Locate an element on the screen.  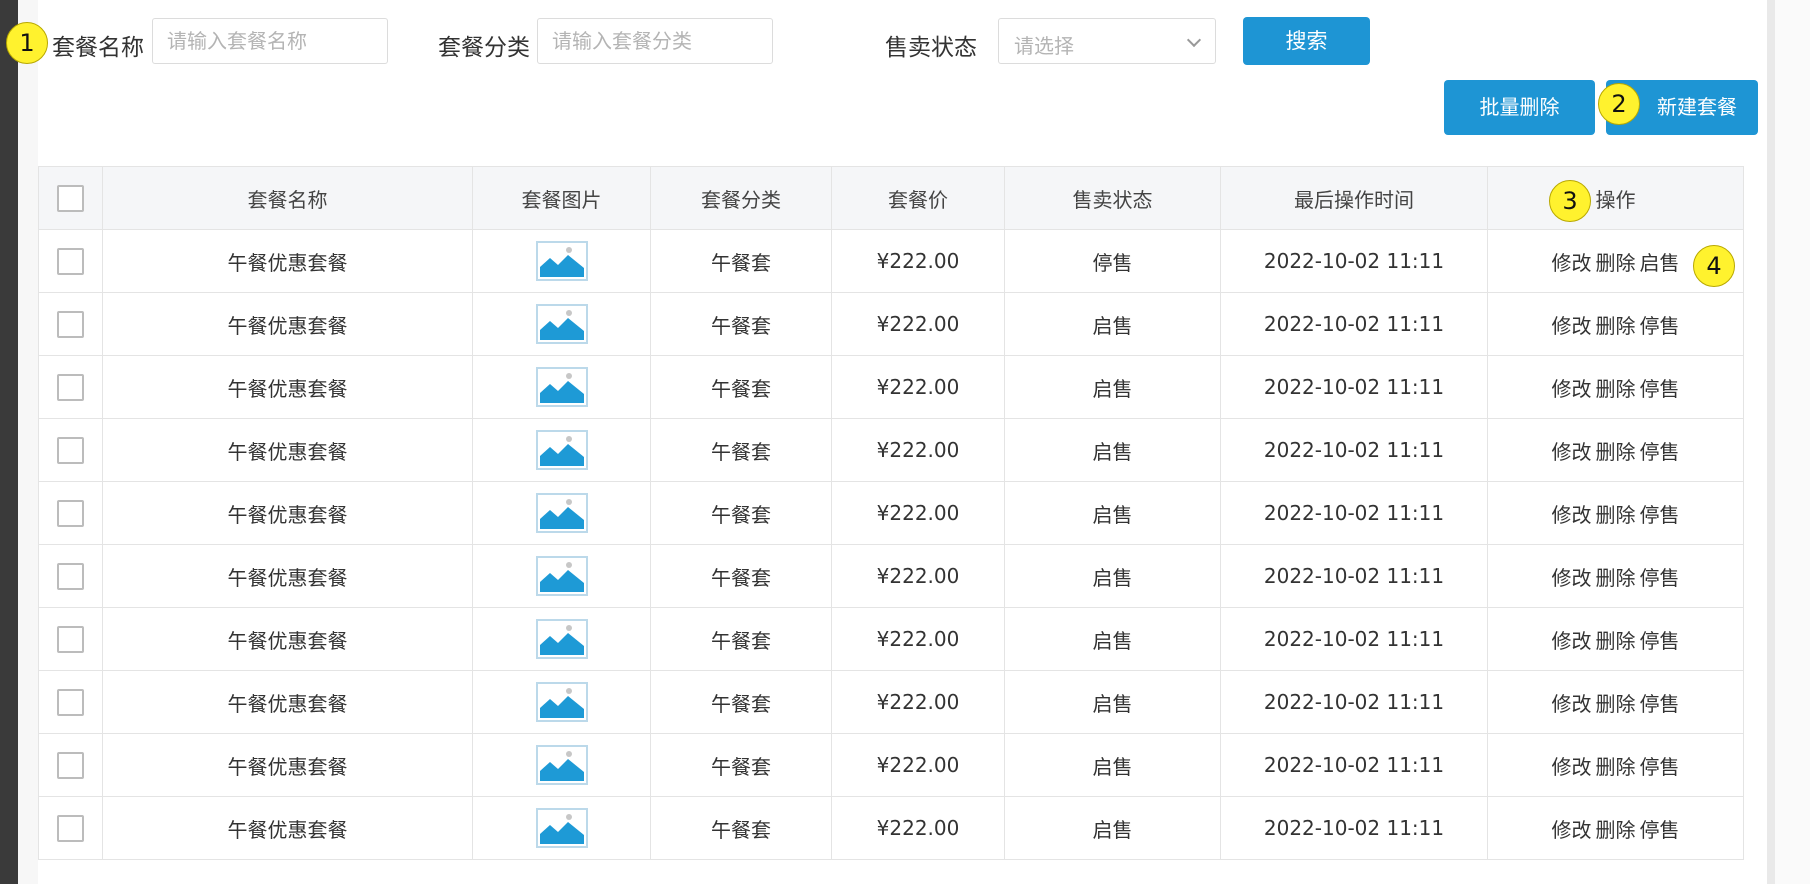
table-row: 午餐优惠套餐 午餐套 ¥222.00 停售 2022-10-02 11:11 修改 删除 启售 is located at coordinates (891, 261).